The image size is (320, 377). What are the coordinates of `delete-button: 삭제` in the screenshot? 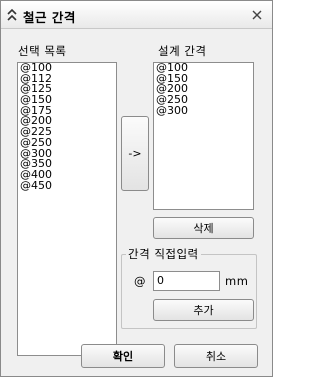 It's located at (203, 228).